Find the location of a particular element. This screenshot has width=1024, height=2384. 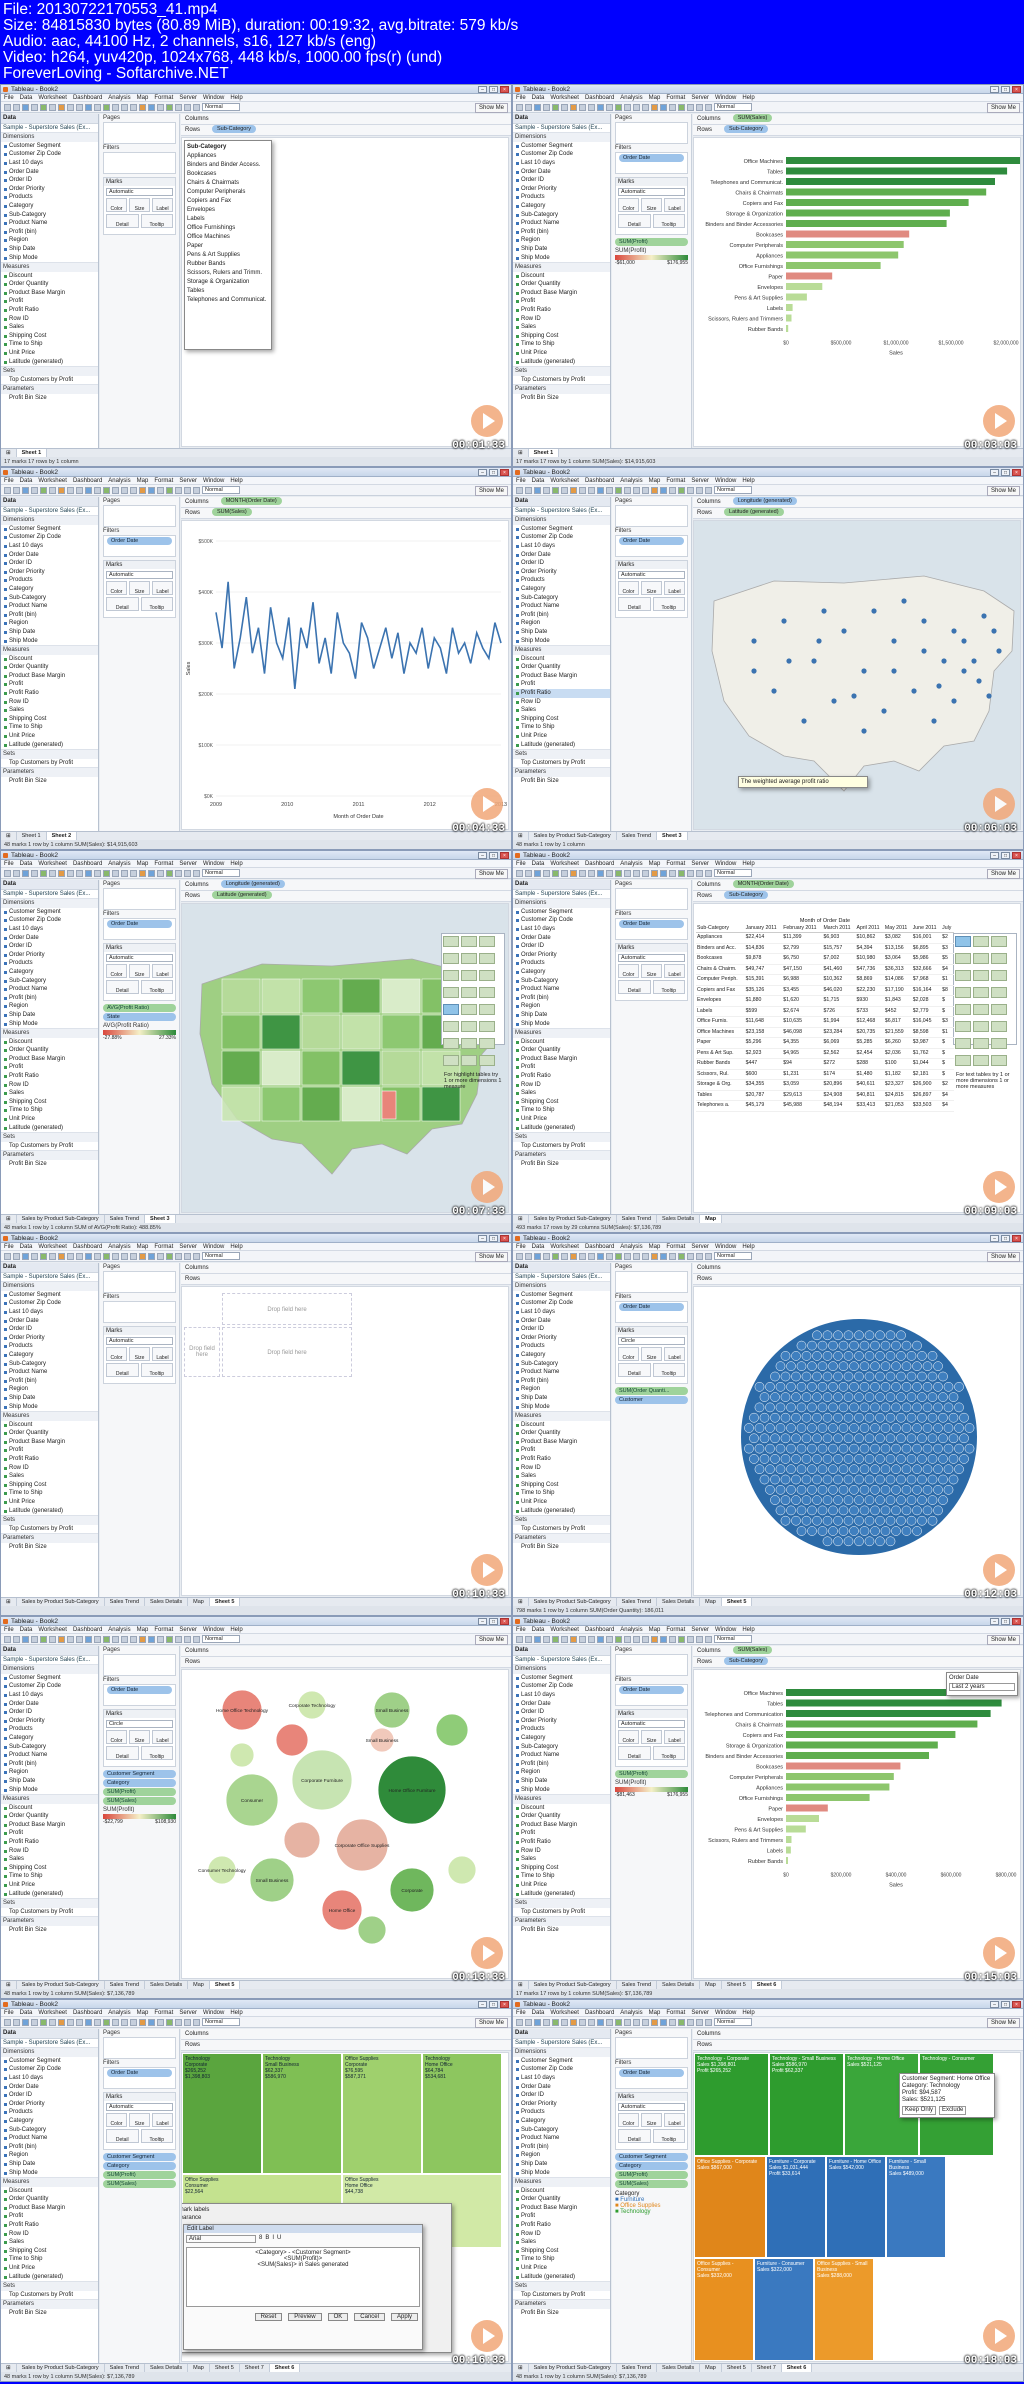

dimension-field: Ship Mode is located at coordinates (561, 258).